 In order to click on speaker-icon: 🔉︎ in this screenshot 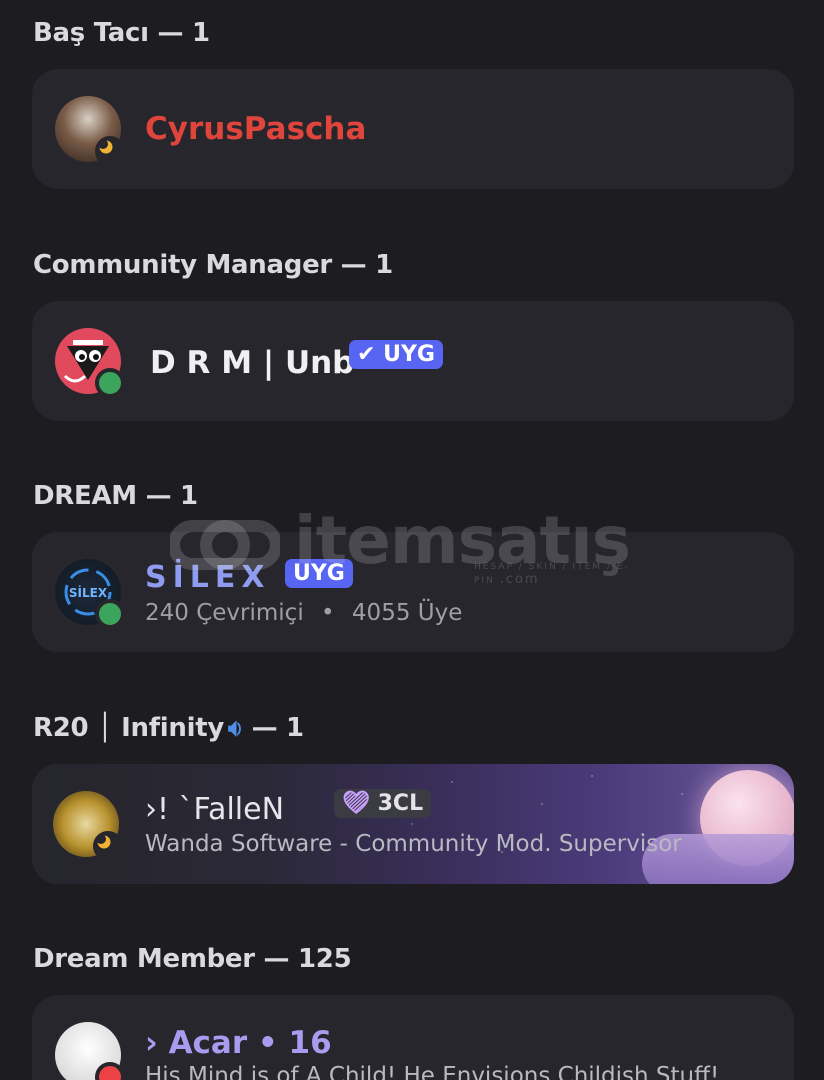, I will do `click(235, 728)`.